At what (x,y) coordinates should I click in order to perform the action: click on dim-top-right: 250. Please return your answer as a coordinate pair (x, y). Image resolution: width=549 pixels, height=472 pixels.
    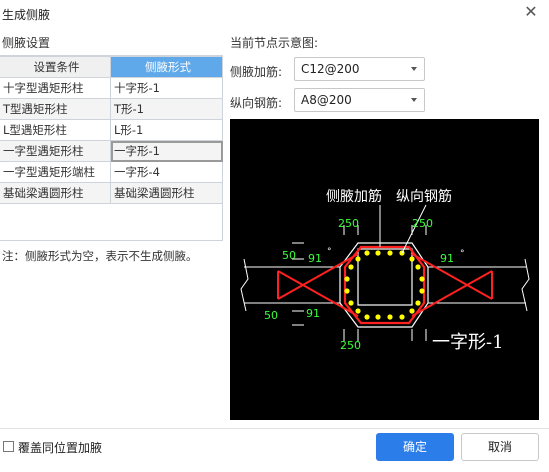
    Looking at the image, I should click on (422, 223).